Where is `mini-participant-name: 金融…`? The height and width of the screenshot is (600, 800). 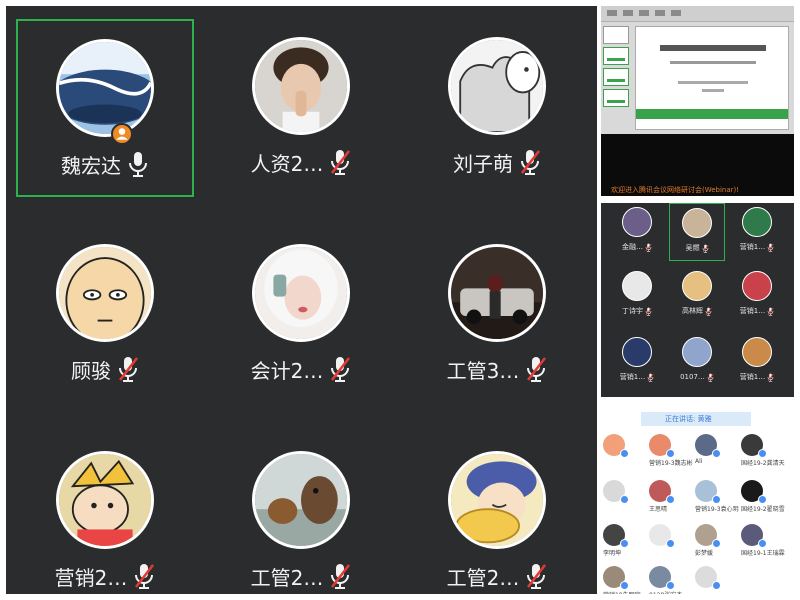
mini-participant-name: 金融… is located at coordinates (632, 247).